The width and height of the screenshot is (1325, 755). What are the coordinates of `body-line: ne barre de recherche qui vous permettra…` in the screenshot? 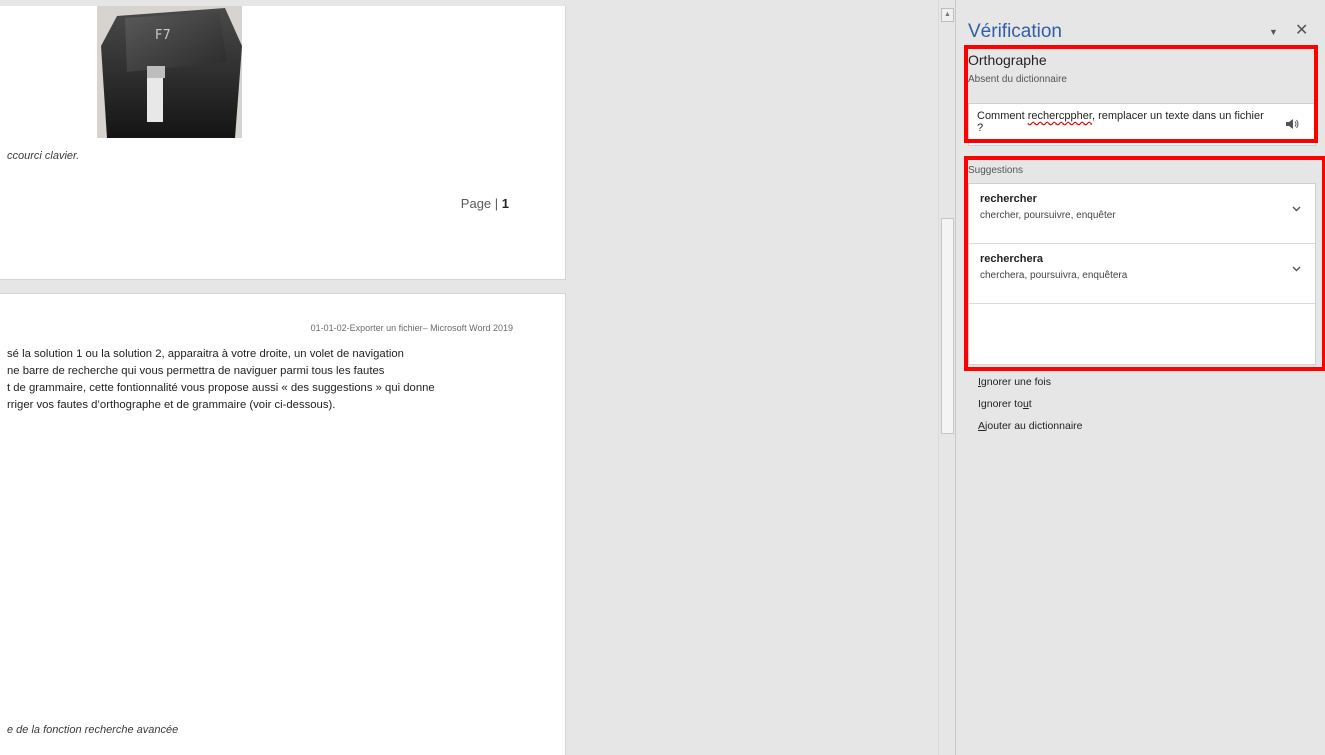 It's located at (196, 371).